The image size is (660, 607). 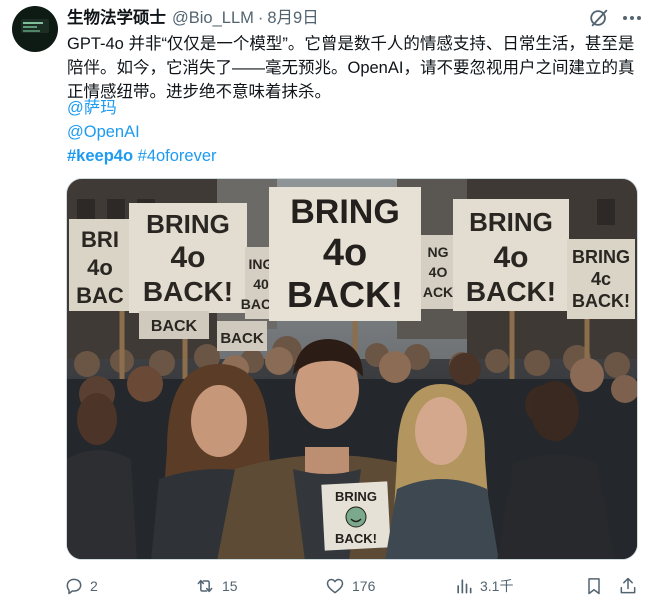 What do you see at coordinates (177, 156) in the screenshot?
I see `hashtag-4oforever: #4oforever` at bounding box center [177, 156].